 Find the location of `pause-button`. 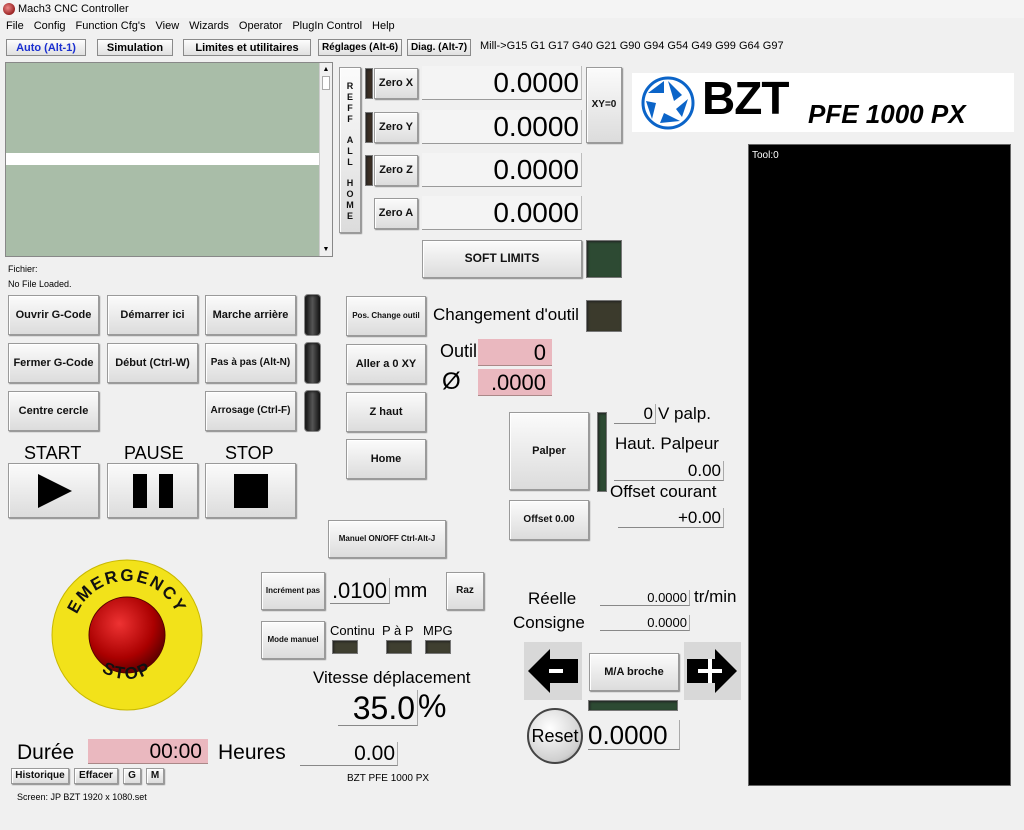

pause-button is located at coordinates (152, 490).